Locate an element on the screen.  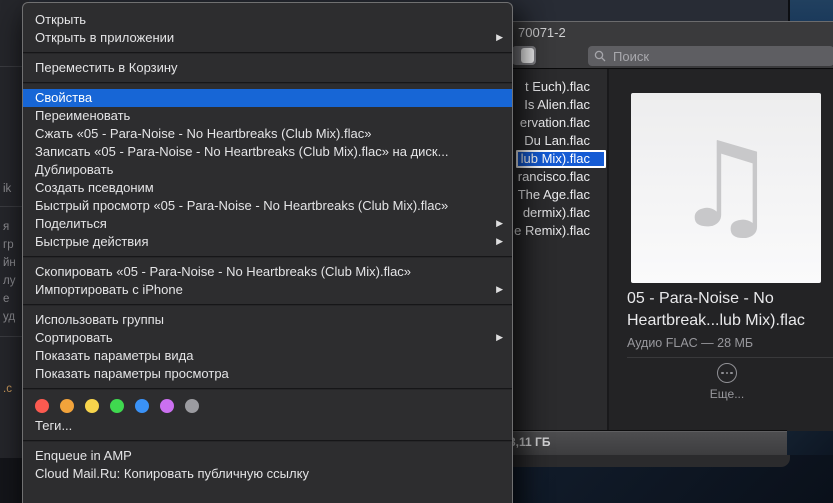
menu-item-label: Открыть is located at coordinates (61, 19).